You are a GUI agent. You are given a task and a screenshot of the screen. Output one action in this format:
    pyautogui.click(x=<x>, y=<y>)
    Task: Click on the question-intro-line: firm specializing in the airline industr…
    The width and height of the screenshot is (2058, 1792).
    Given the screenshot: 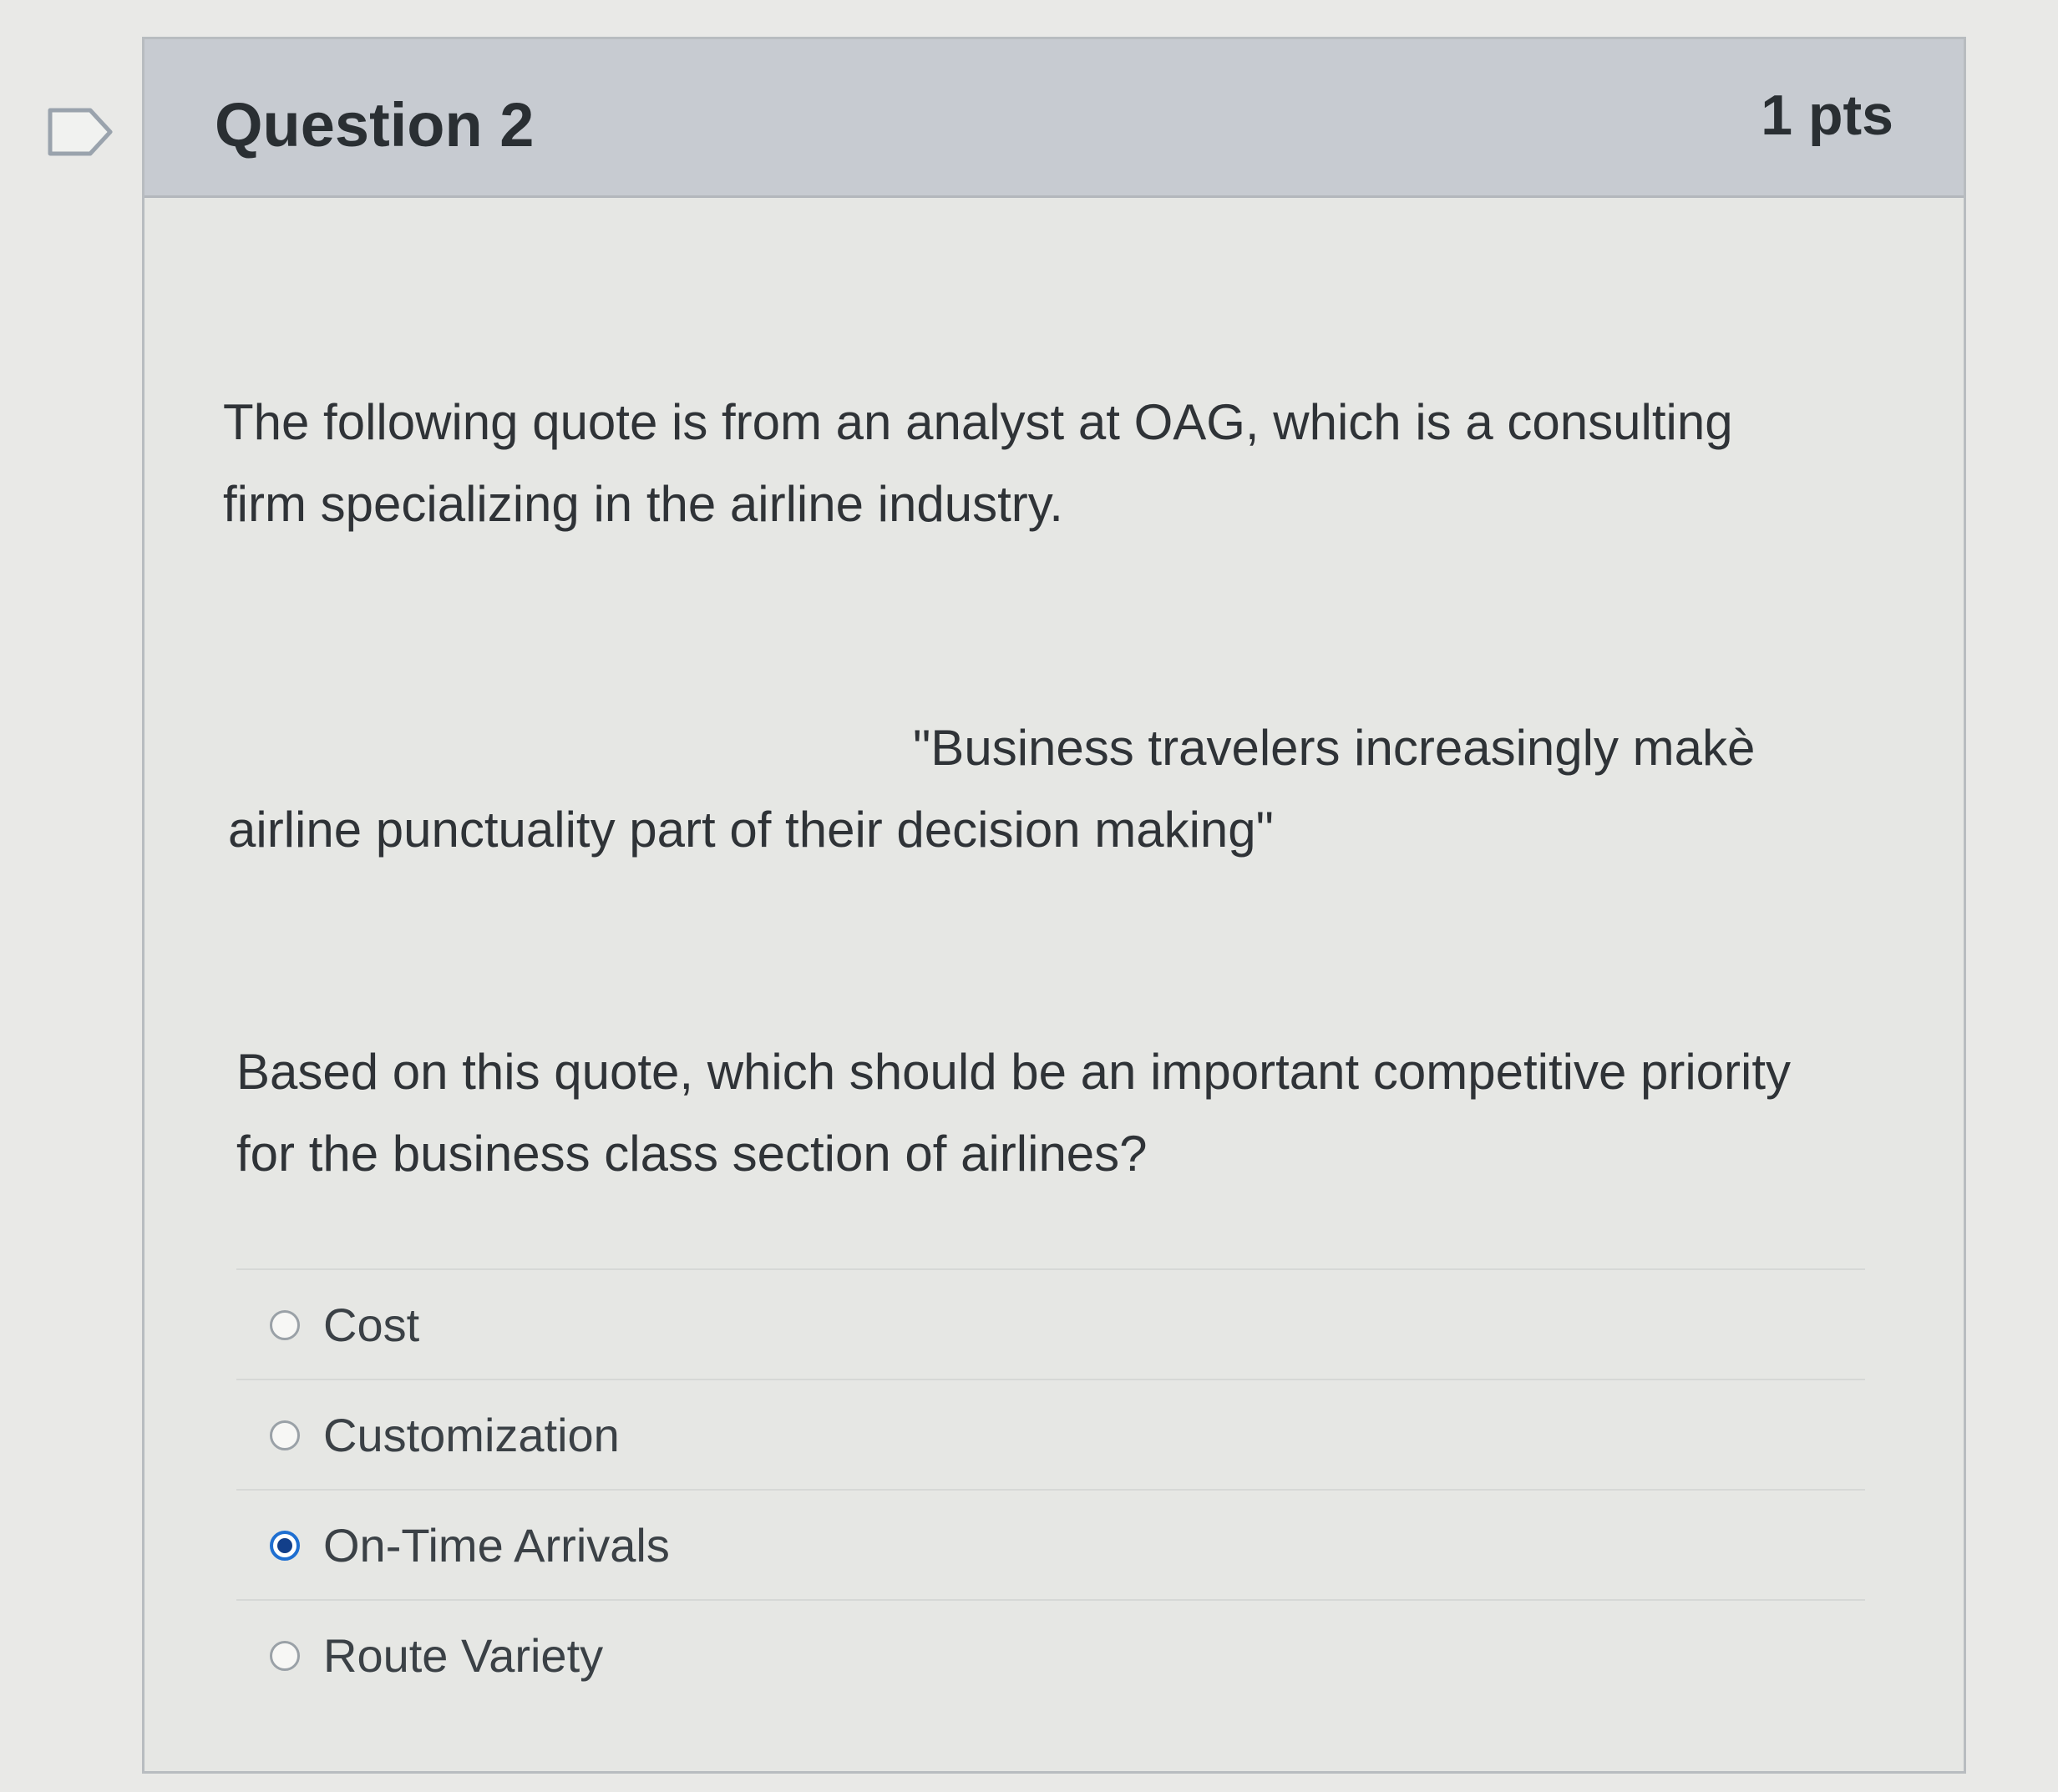 What is the action you would take?
    pyautogui.click(x=643, y=504)
    